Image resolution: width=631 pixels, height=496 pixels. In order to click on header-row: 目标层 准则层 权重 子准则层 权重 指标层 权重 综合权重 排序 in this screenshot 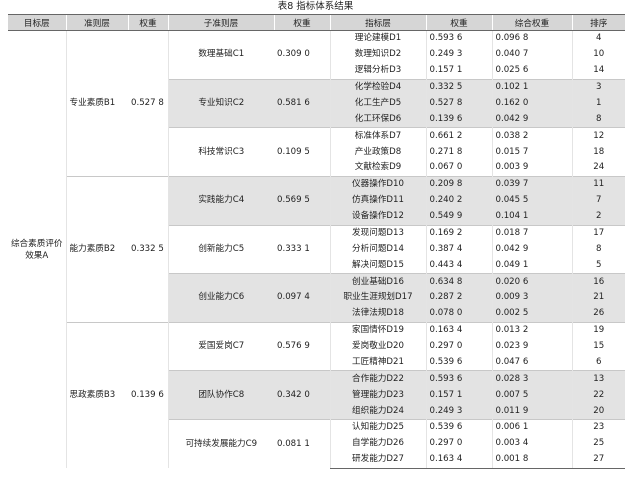, I will do `click(316, 22)`.